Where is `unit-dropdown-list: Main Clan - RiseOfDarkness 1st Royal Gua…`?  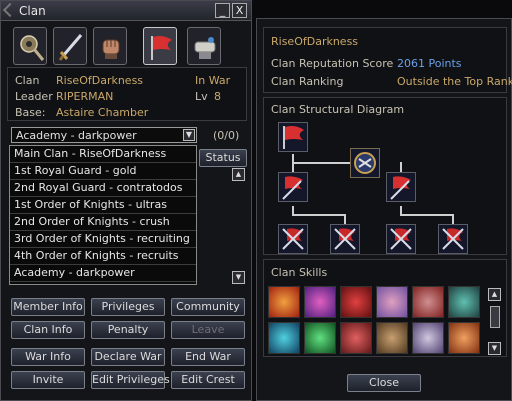 unit-dropdown-list: Main Clan - RiseOfDarkness 1st Royal Gua… is located at coordinates (103, 215).